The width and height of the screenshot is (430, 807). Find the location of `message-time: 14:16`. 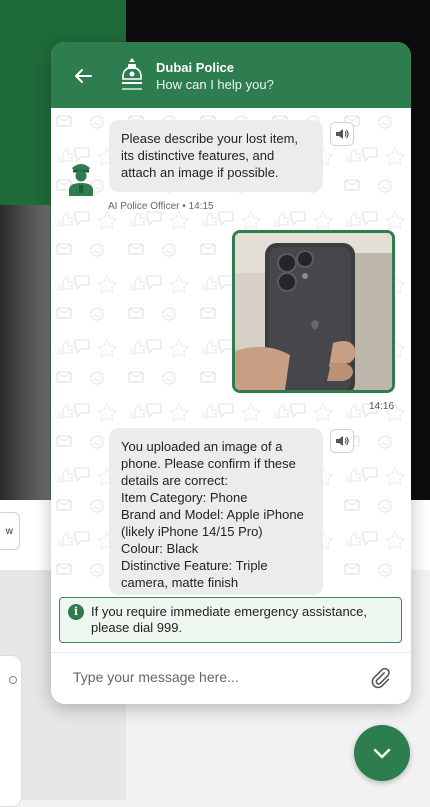

message-time: 14:16 is located at coordinates (382, 406).